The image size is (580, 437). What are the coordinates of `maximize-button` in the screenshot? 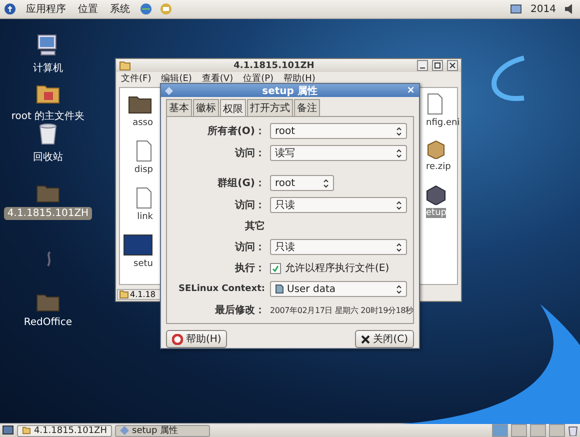 It's located at (437, 65).